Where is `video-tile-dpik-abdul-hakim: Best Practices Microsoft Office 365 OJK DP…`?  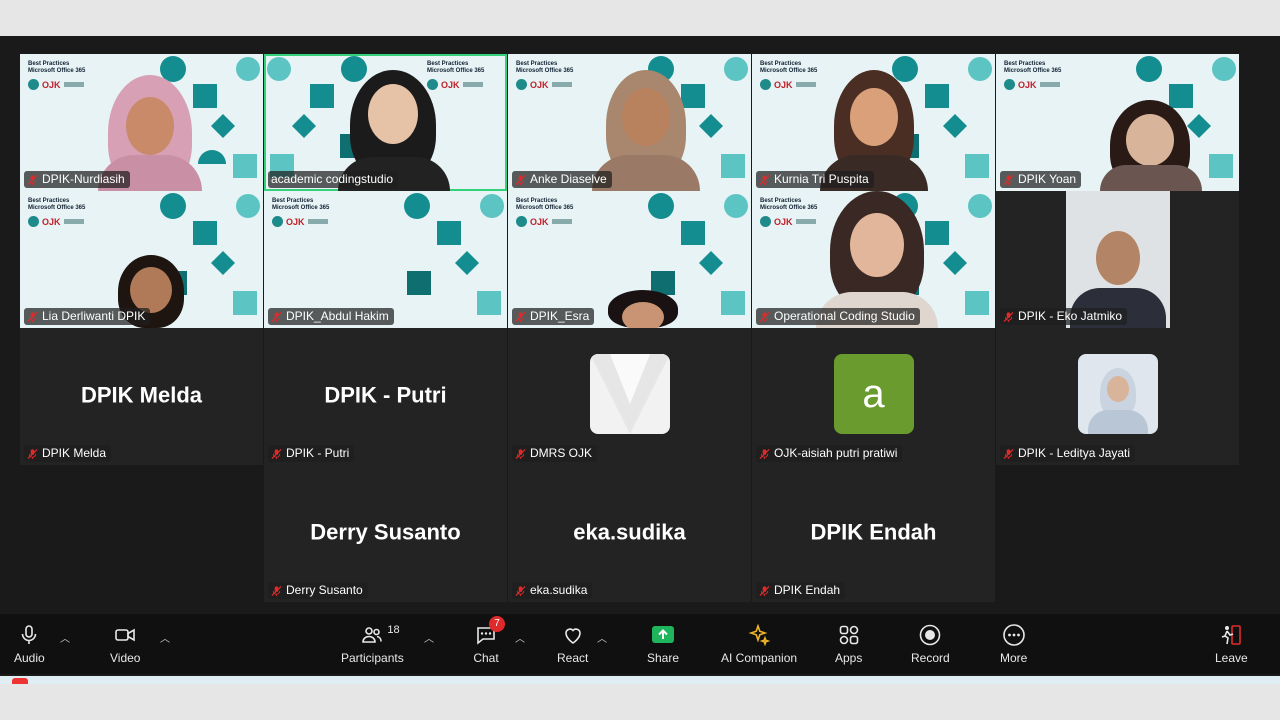
video-tile-dpik-abdul-hakim: Best Practices Microsoft Office 365 OJK DP… is located at coordinates (385, 259).